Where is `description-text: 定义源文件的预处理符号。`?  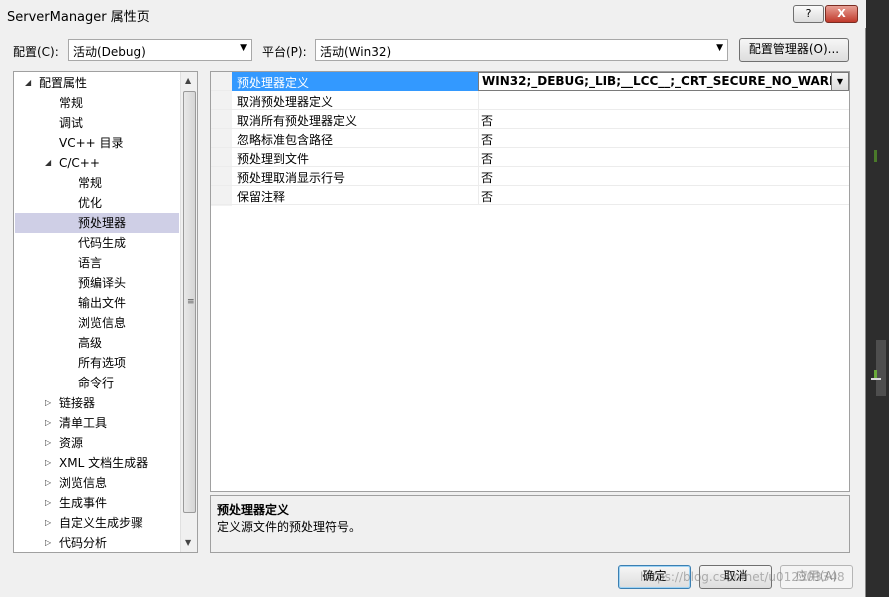 description-text: 定义源文件的预处理符号。 is located at coordinates (289, 527).